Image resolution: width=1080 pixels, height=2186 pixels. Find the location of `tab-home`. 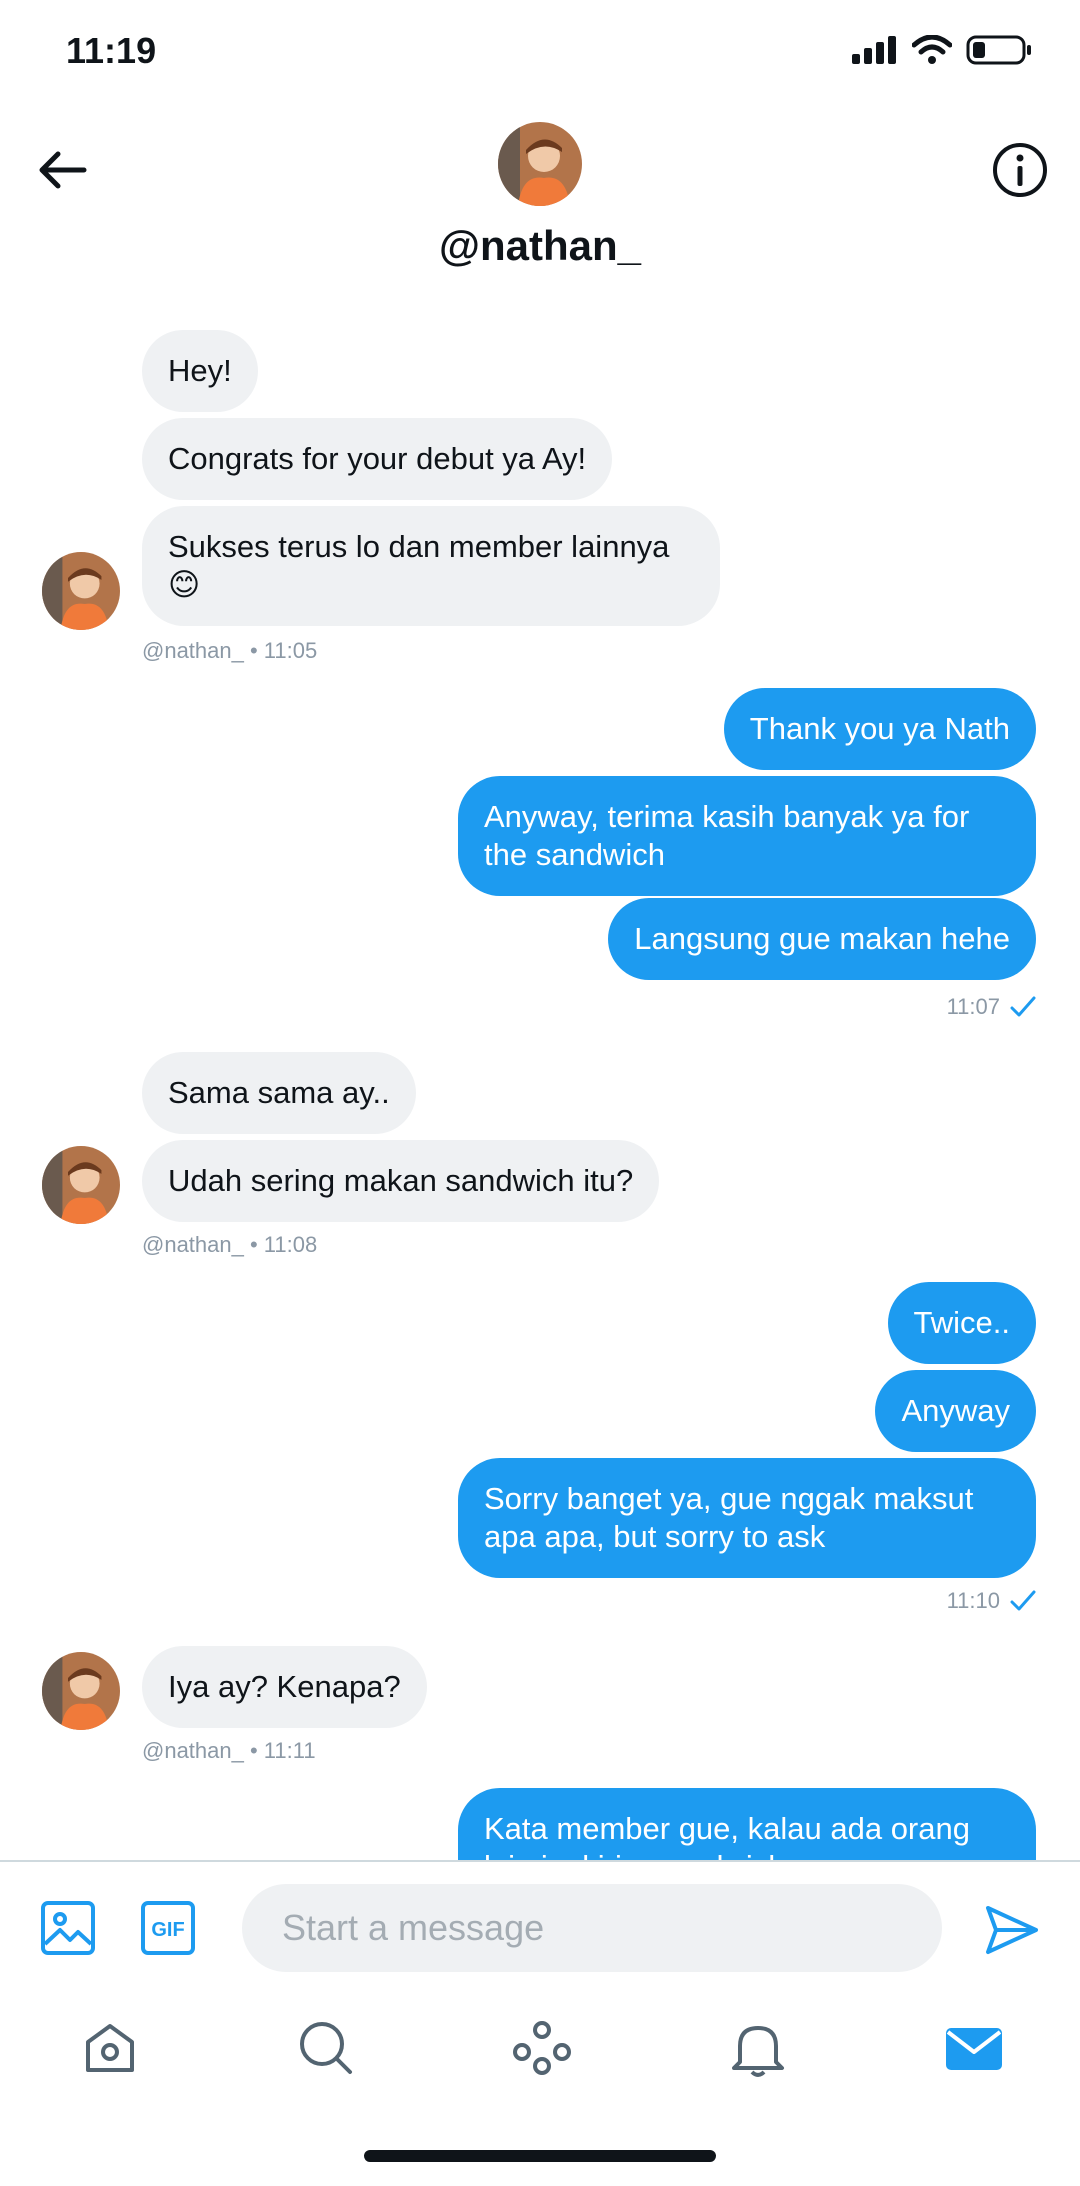

tab-home is located at coordinates (110, 2048).